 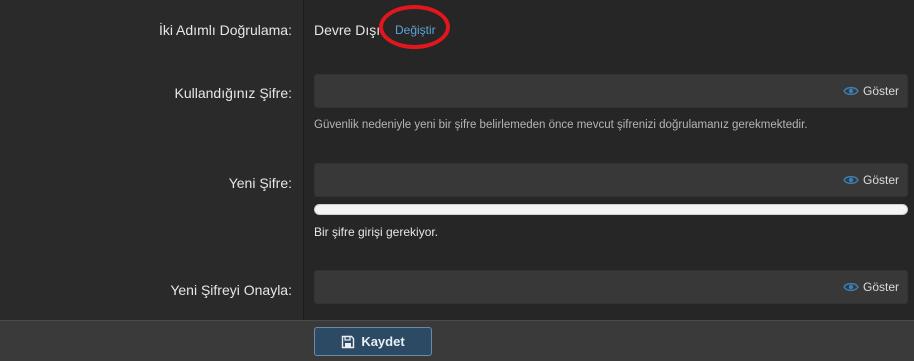 I want to click on save-button-label: Kaydet, so click(x=383, y=341).